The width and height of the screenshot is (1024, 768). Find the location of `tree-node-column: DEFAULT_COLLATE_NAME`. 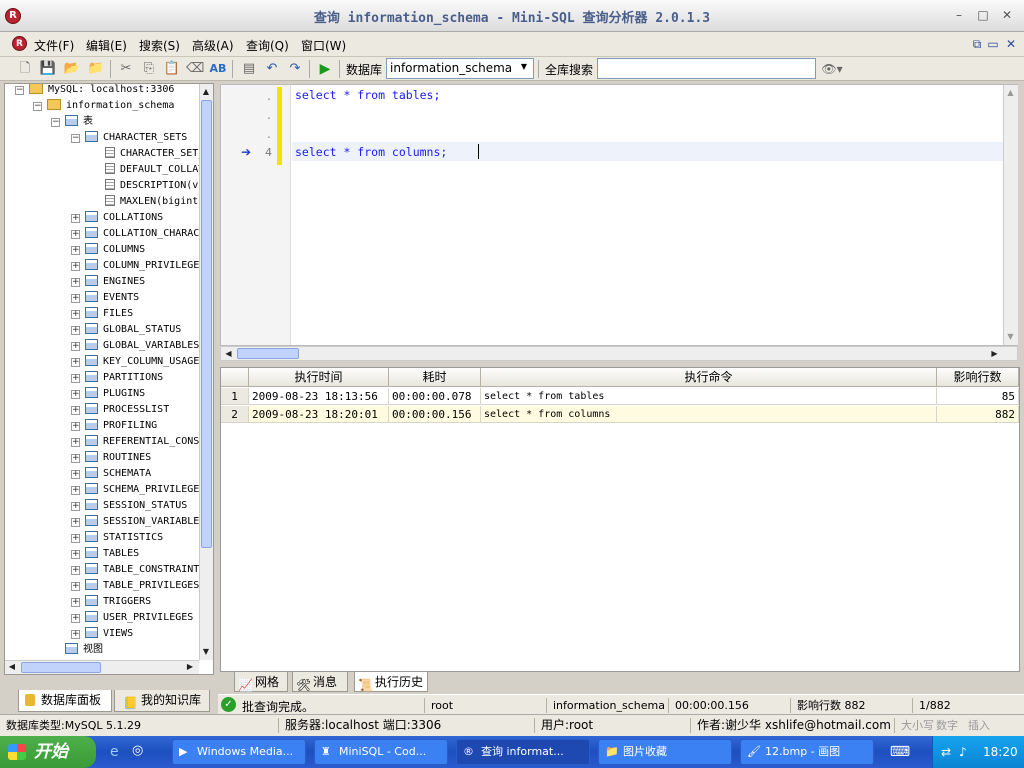

tree-node-column: DEFAULT_COLLATE_NAME is located at coordinates (152, 170).